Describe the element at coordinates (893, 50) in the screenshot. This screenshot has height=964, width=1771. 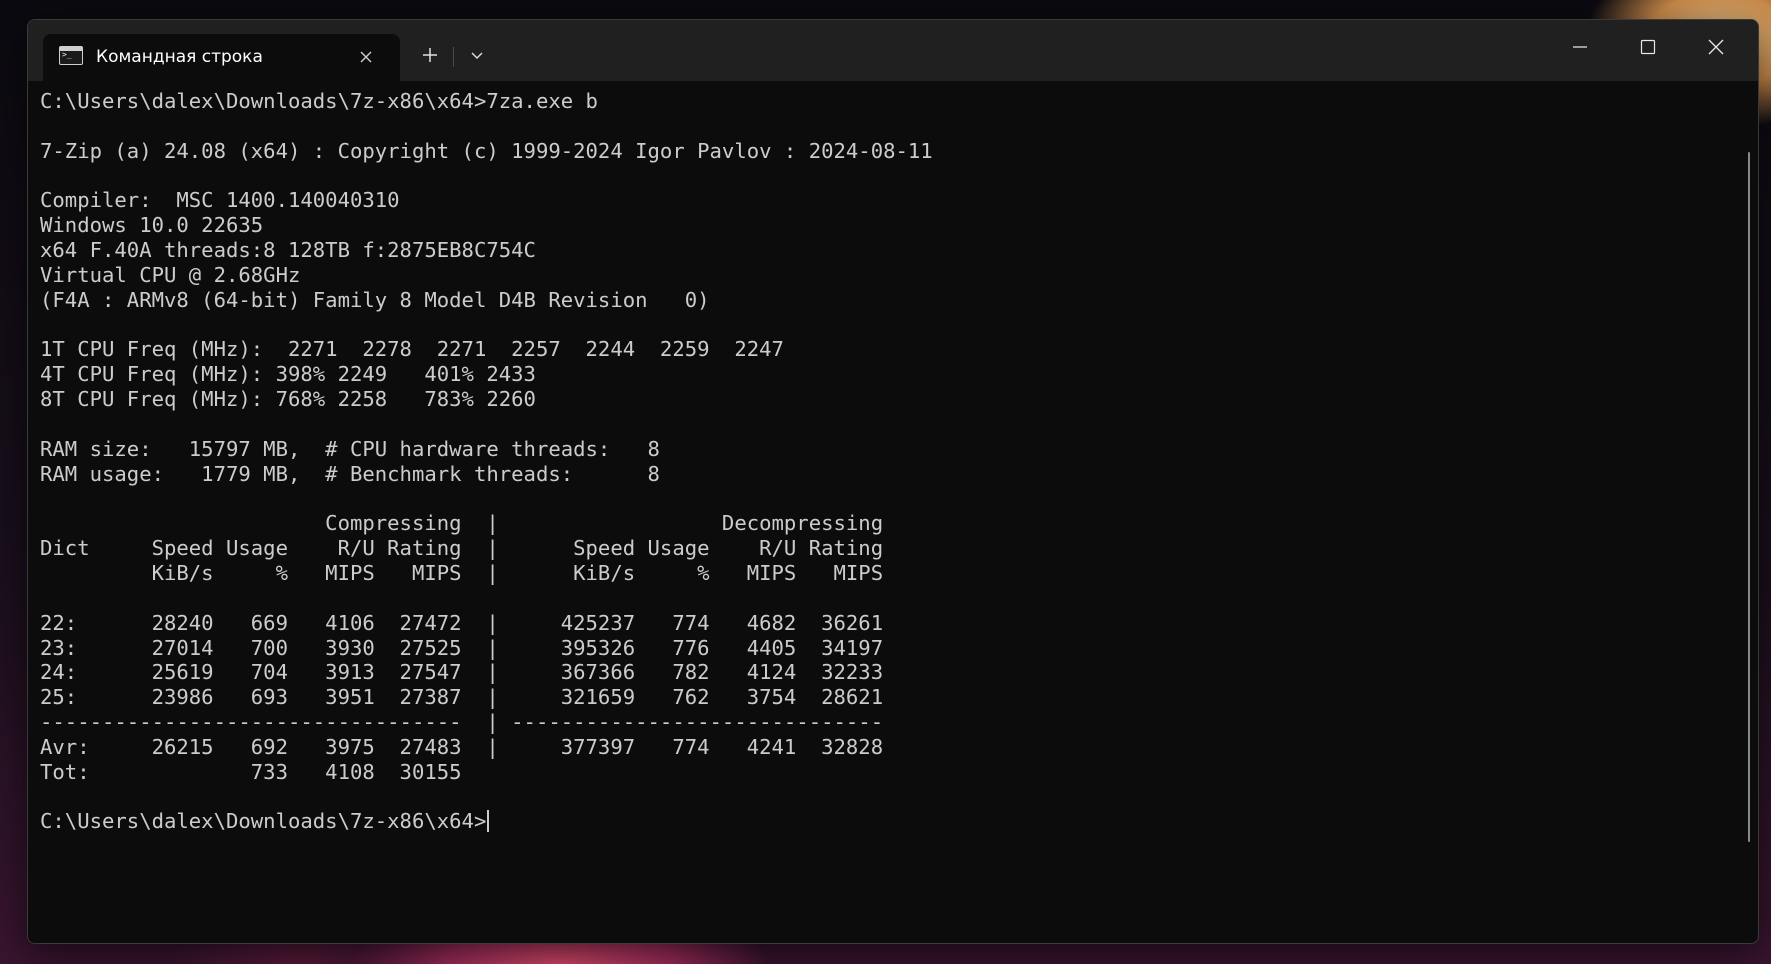
I see `title-bar: Командная строка` at that location.